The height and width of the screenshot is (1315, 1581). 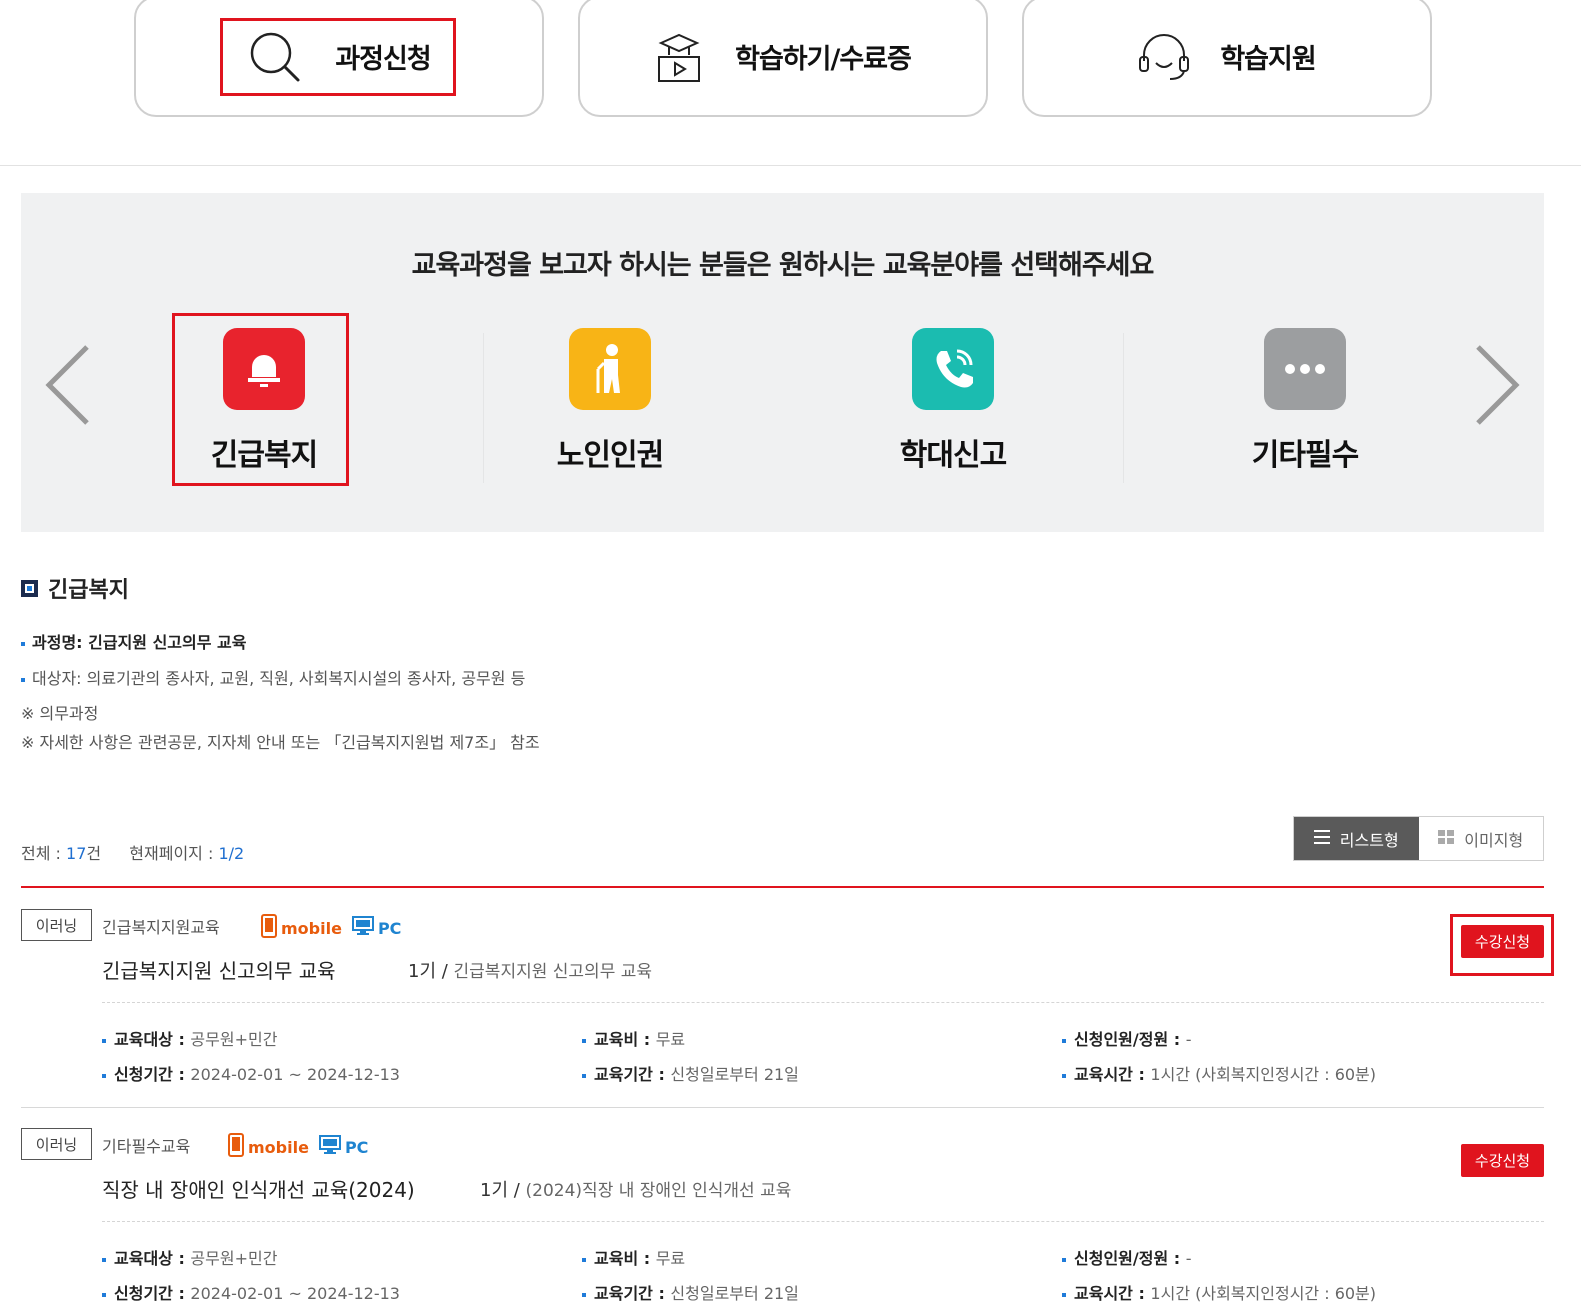 What do you see at coordinates (1502, 1160) in the screenshot?
I see `apply-button: 수강신청` at bounding box center [1502, 1160].